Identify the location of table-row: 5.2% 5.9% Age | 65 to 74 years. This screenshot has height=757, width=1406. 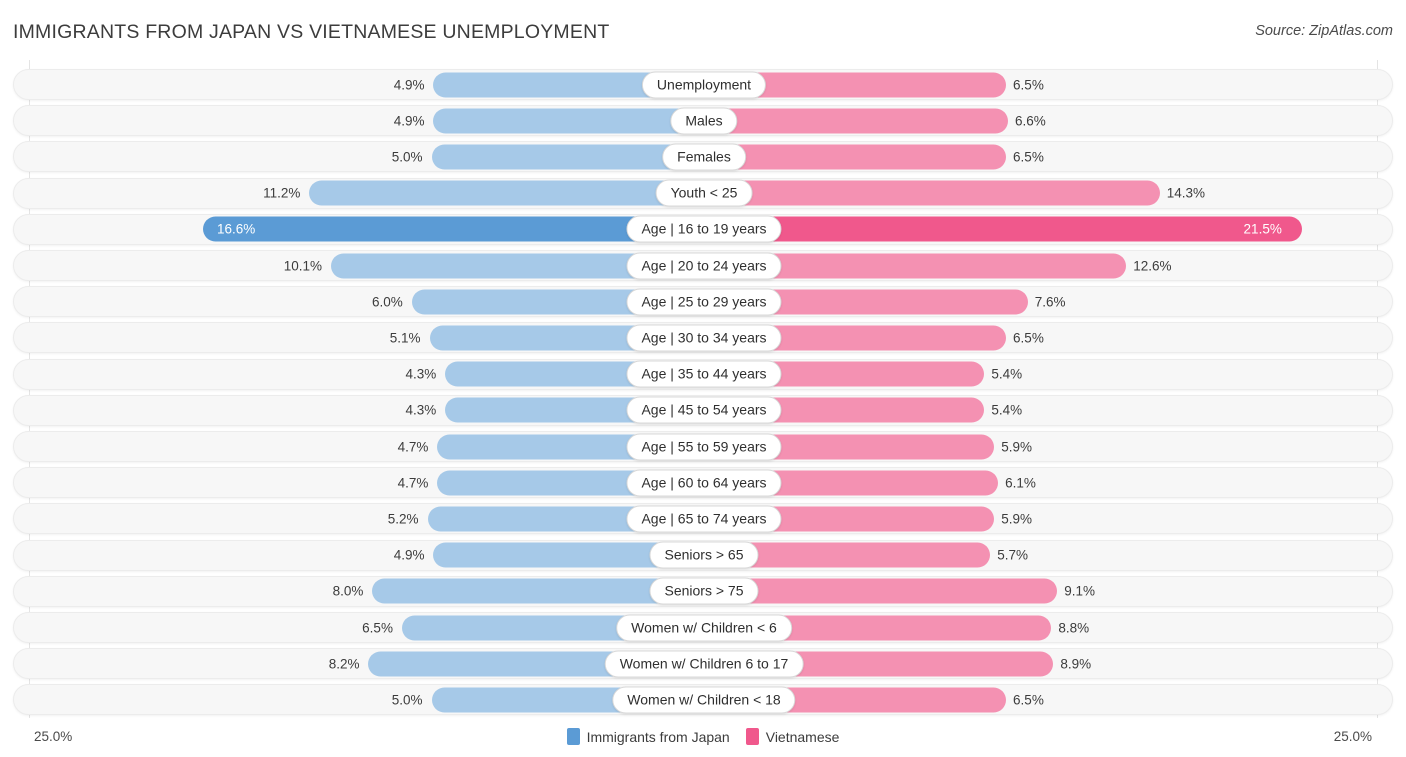
(703, 519).